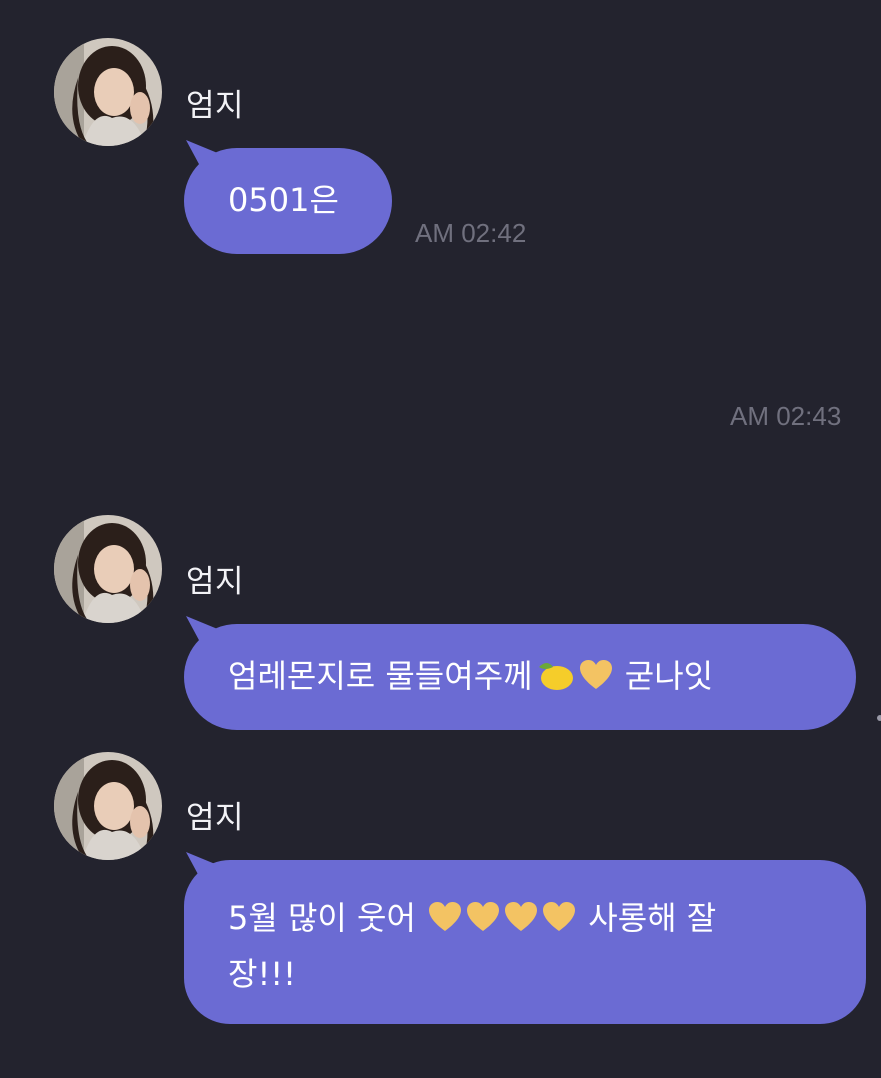 This screenshot has width=881, height=1078. What do you see at coordinates (664, 676) in the screenshot?
I see `message-text: 굳나잇` at bounding box center [664, 676].